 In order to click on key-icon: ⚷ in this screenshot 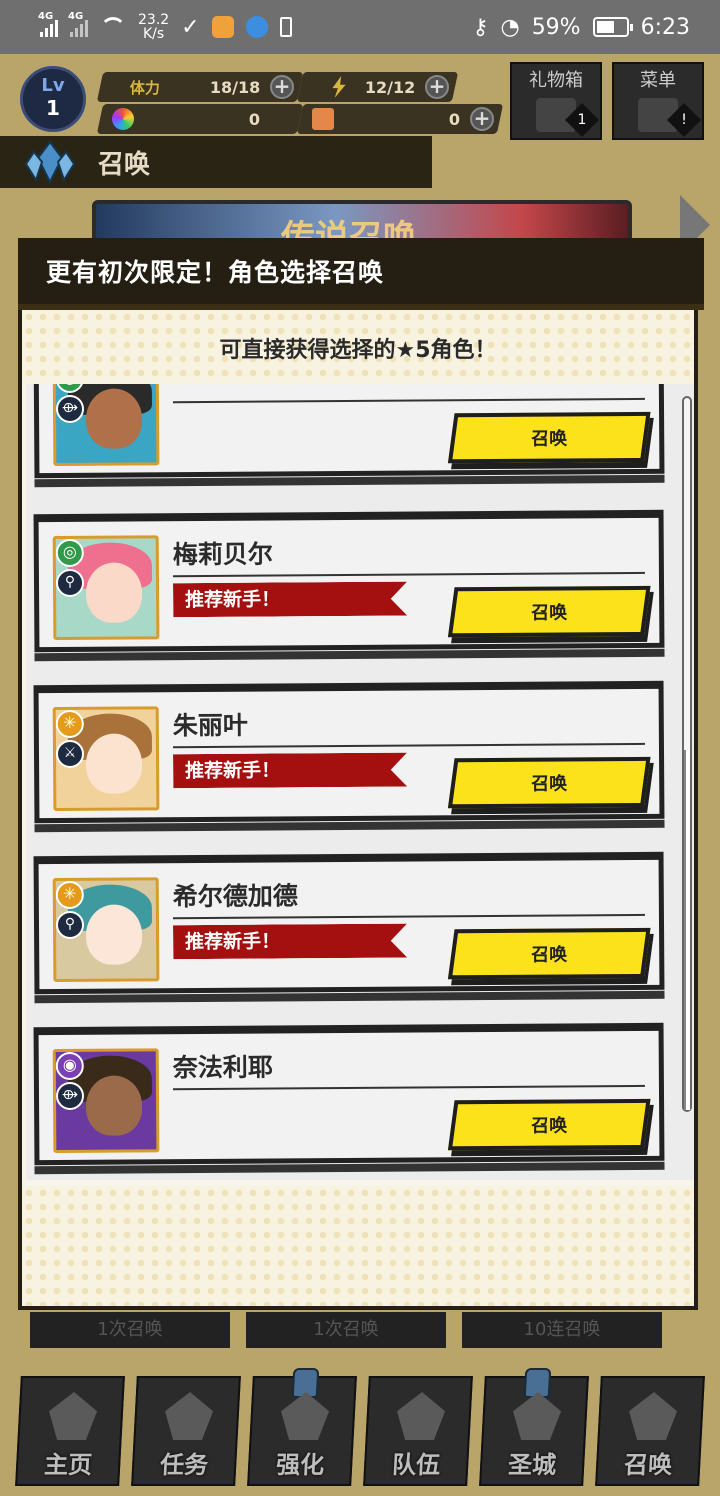, I will do `click(480, 27)`.